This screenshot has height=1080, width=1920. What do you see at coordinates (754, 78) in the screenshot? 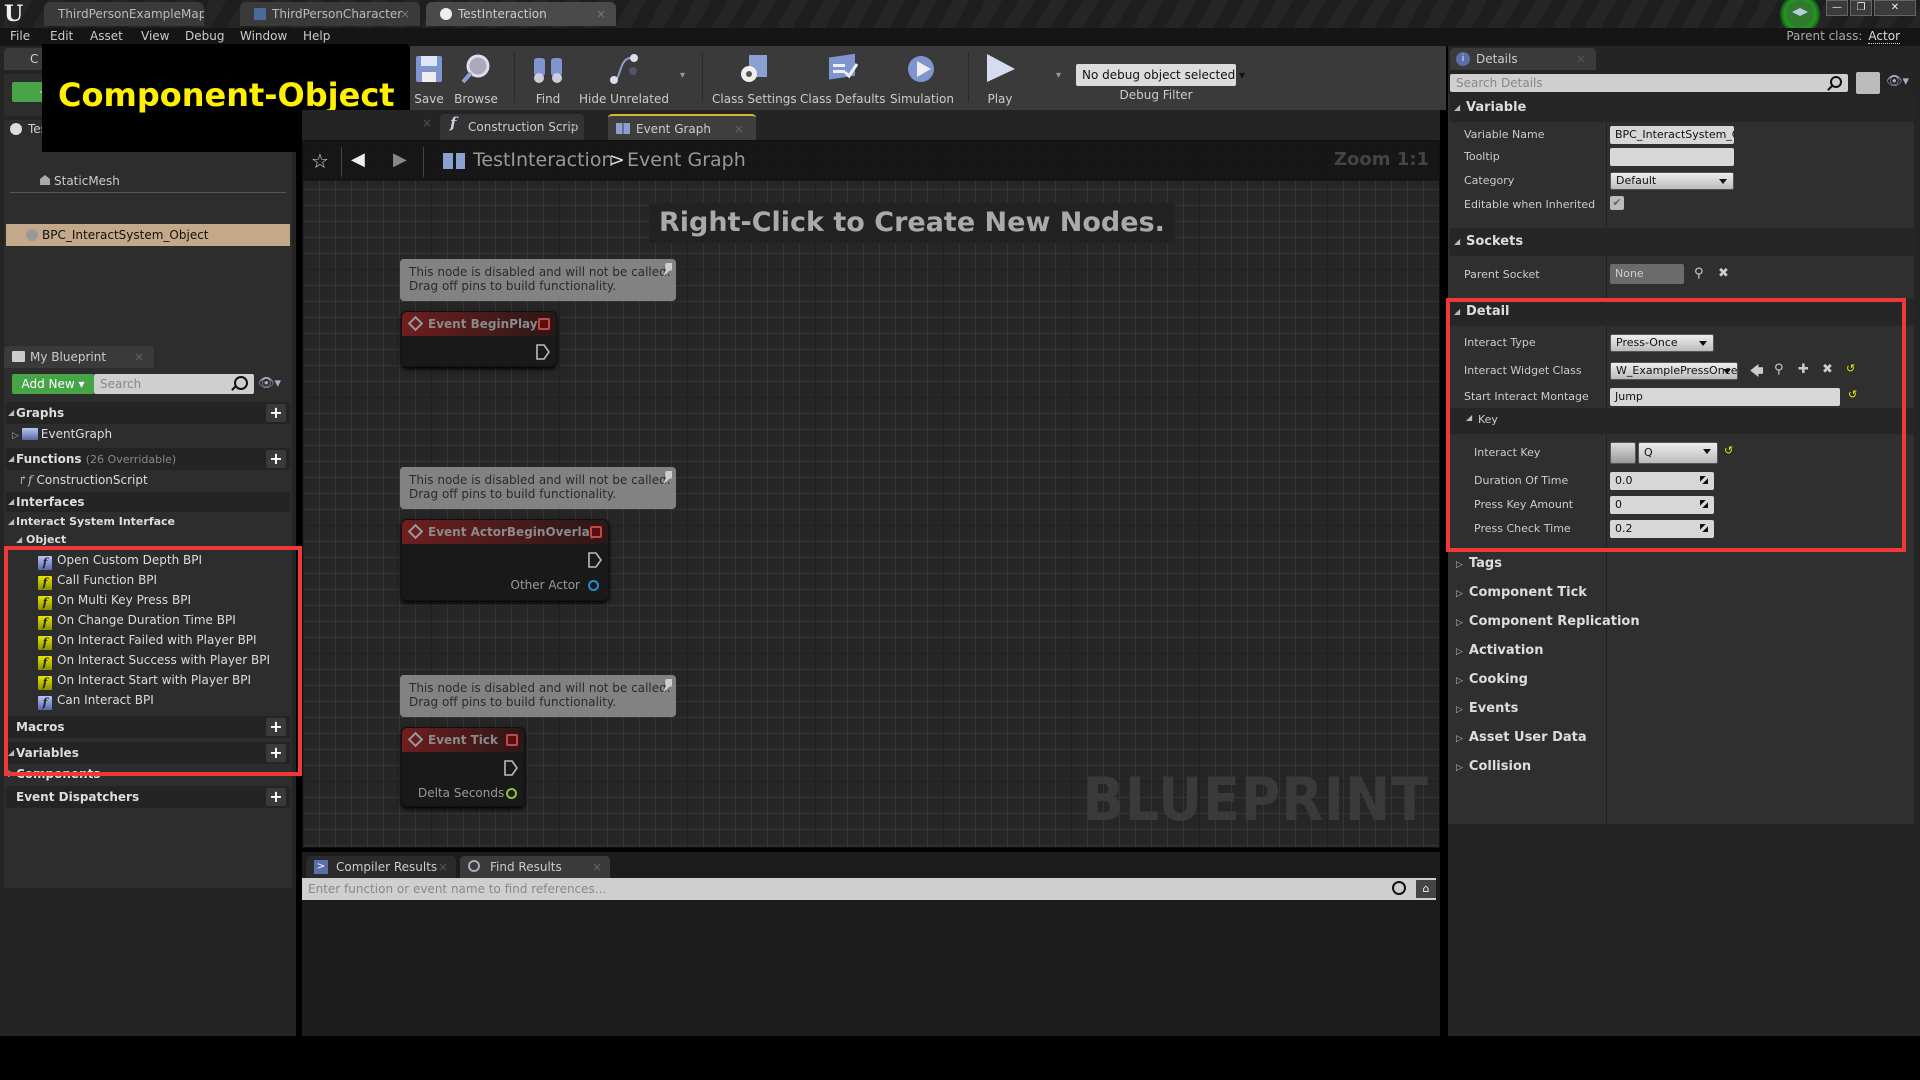
I see `class-settings-button: Class Settings` at bounding box center [754, 78].